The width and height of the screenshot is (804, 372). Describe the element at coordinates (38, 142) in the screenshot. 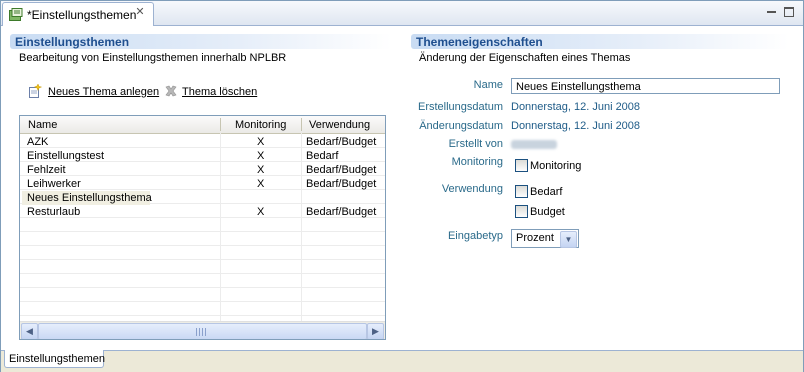

I see `cell-name: AZK` at that location.